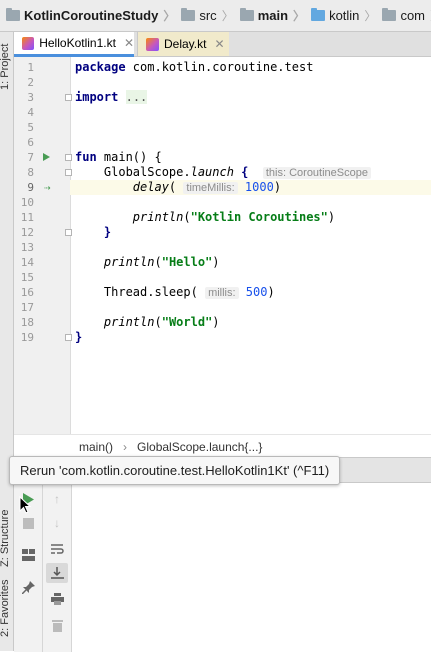 The width and height of the screenshot is (431, 652). I want to click on source-folder-icon, so click(318, 14).